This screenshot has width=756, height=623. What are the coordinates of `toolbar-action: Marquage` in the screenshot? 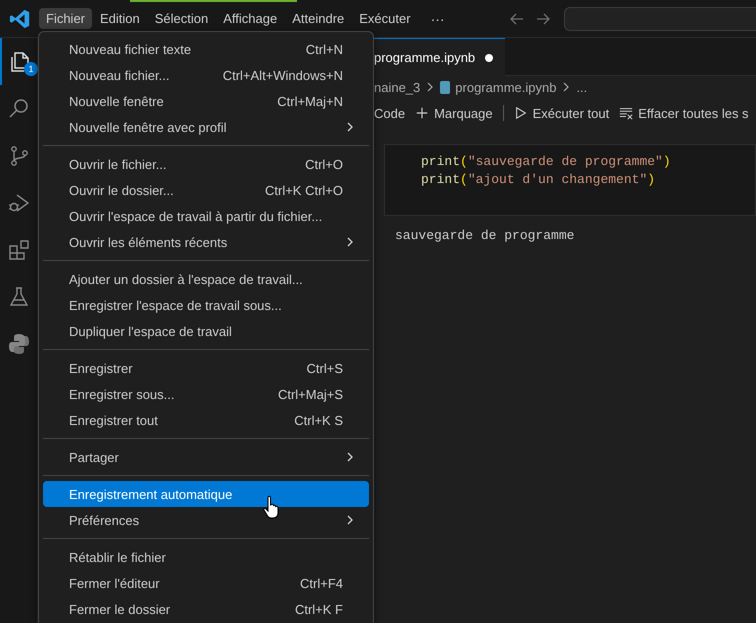 It's located at (463, 113).